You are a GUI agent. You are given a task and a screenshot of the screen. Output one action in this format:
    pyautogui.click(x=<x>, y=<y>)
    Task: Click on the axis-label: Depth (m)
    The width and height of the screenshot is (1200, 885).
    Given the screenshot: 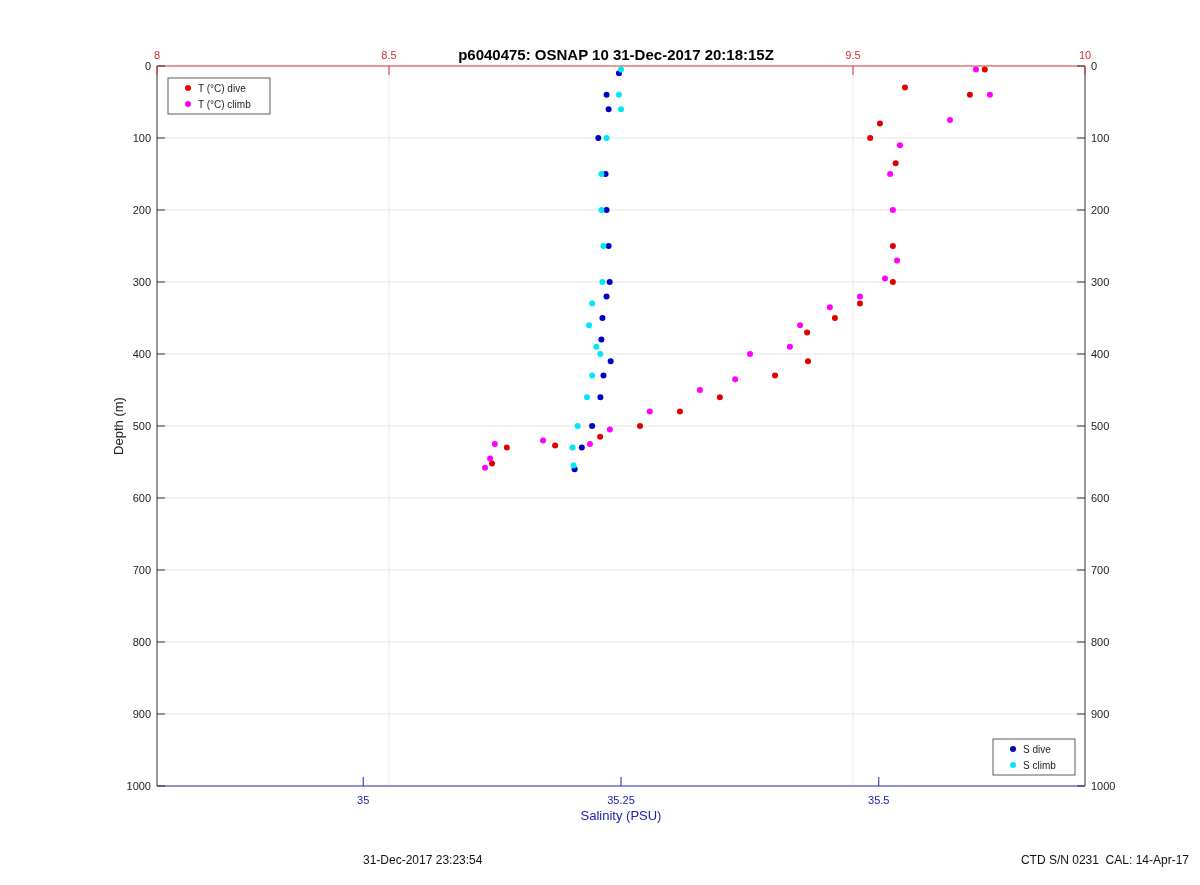 What is the action you would take?
    pyautogui.click(x=118, y=426)
    